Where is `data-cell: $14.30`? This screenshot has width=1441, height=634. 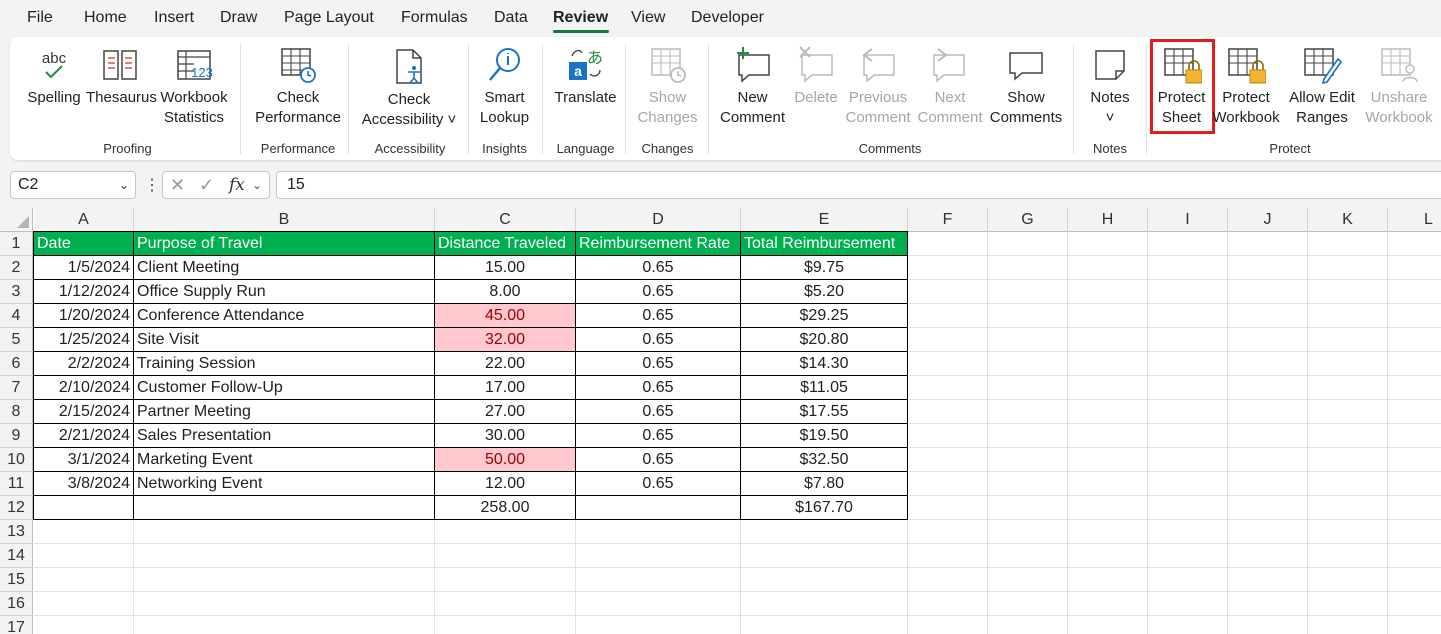
data-cell: $14.30 is located at coordinates (824, 364).